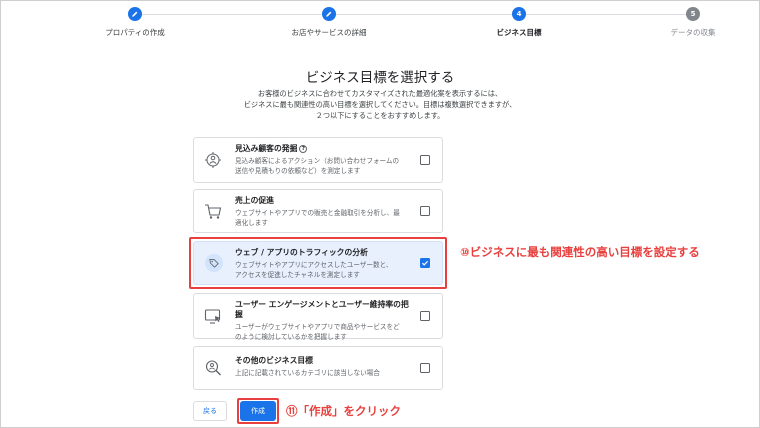 The image size is (760, 428). What do you see at coordinates (251, 223) in the screenshot?
I see `option-description: 適化します` at bounding box center [251, 223].